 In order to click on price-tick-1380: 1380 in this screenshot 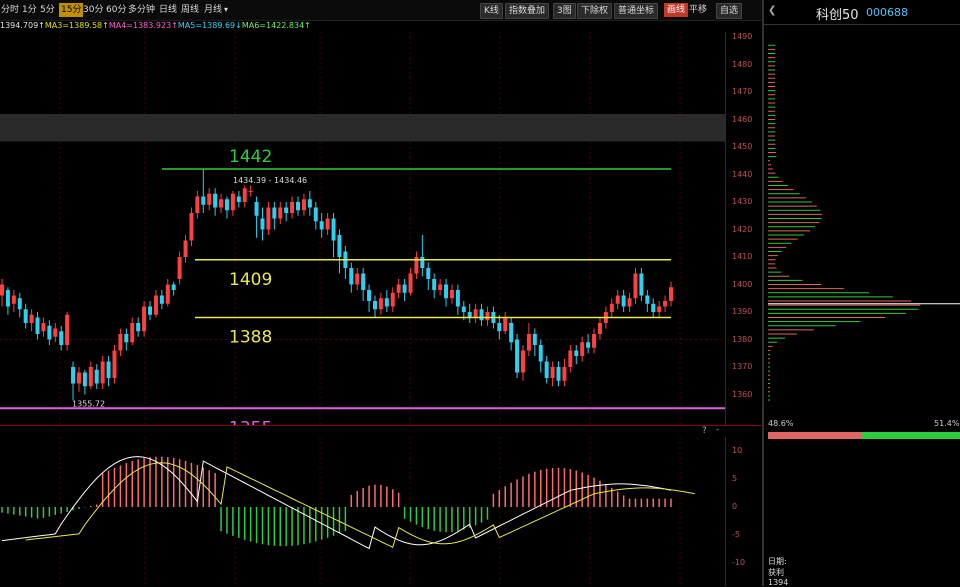, I will do `click(742, 339)`.